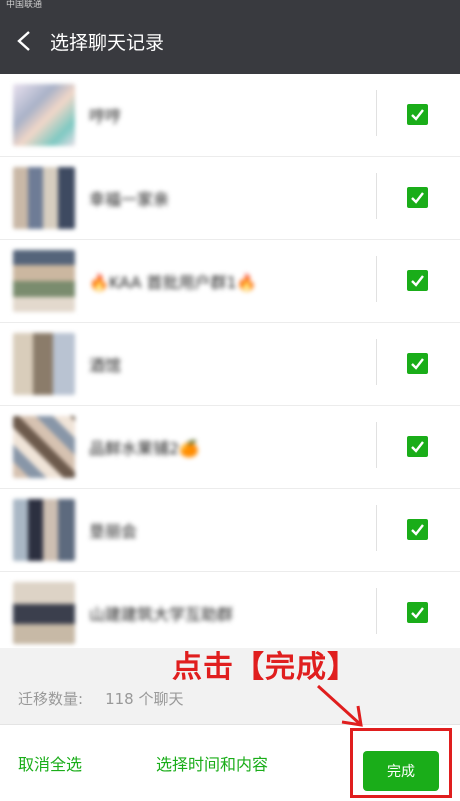 The height and width of the screenshot is (801, 460). I want to click on chevron-left-icon, so click(23, 41).